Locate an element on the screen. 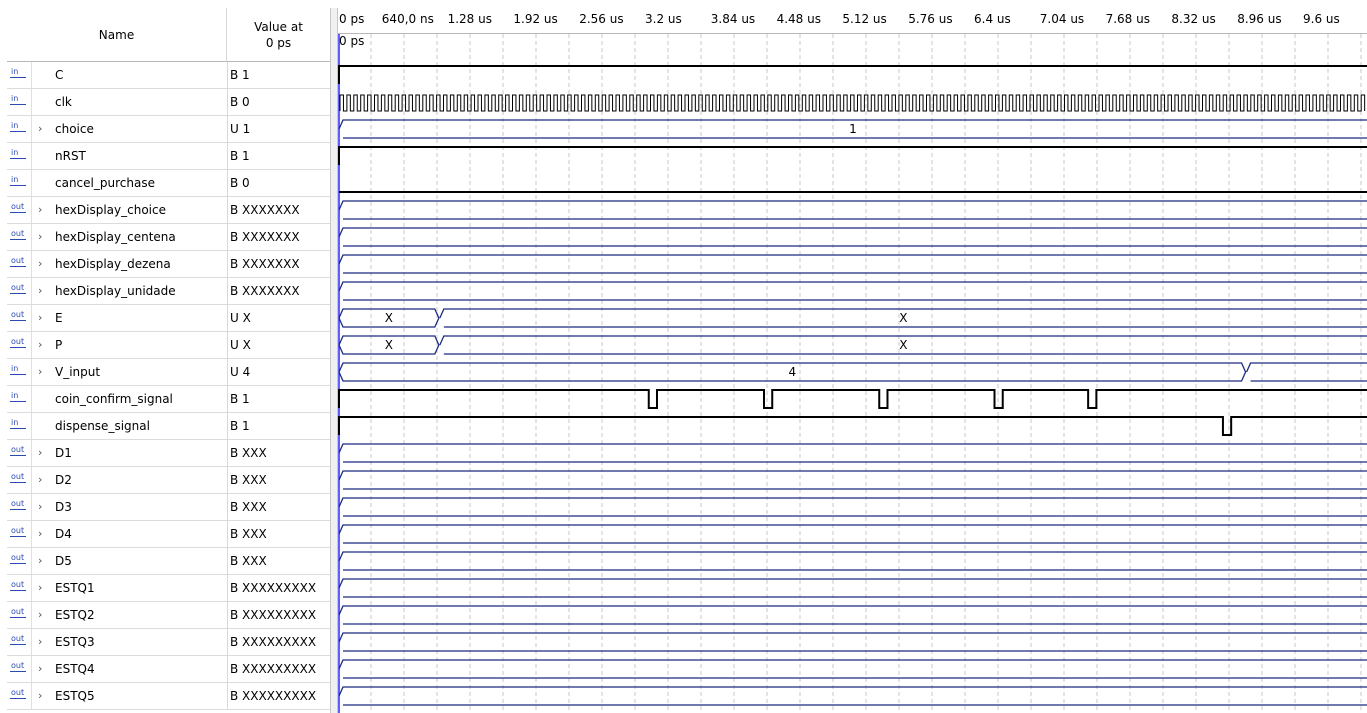  bus-value-label: X is located at coordinates (389, 345).